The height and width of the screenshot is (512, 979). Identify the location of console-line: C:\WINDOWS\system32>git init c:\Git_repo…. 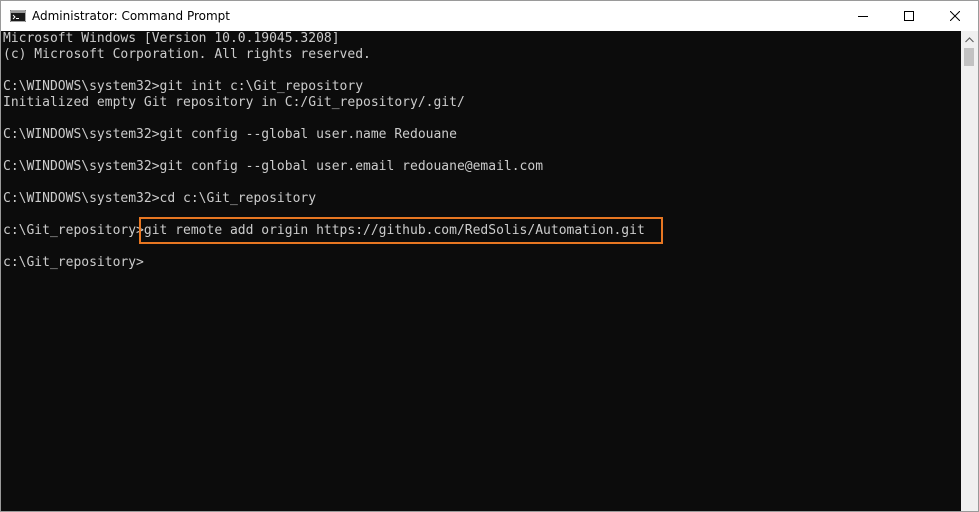
(183, 86).